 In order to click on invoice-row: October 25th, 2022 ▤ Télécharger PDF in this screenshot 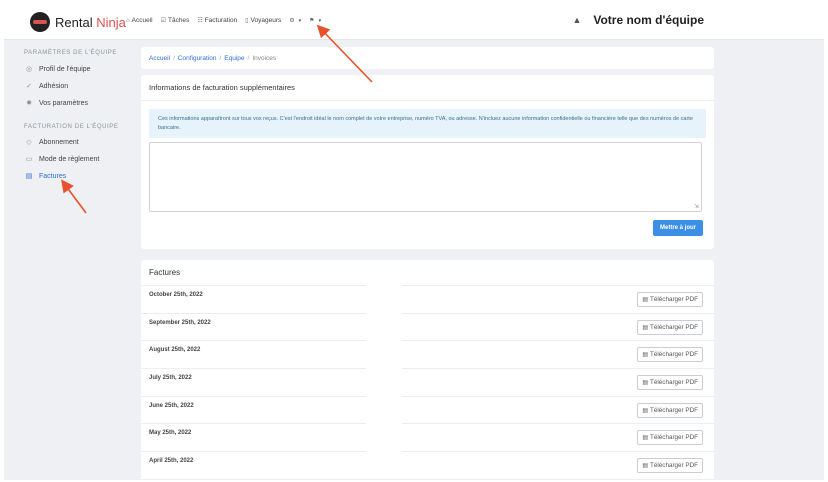, I will do `click(427, 300)`.